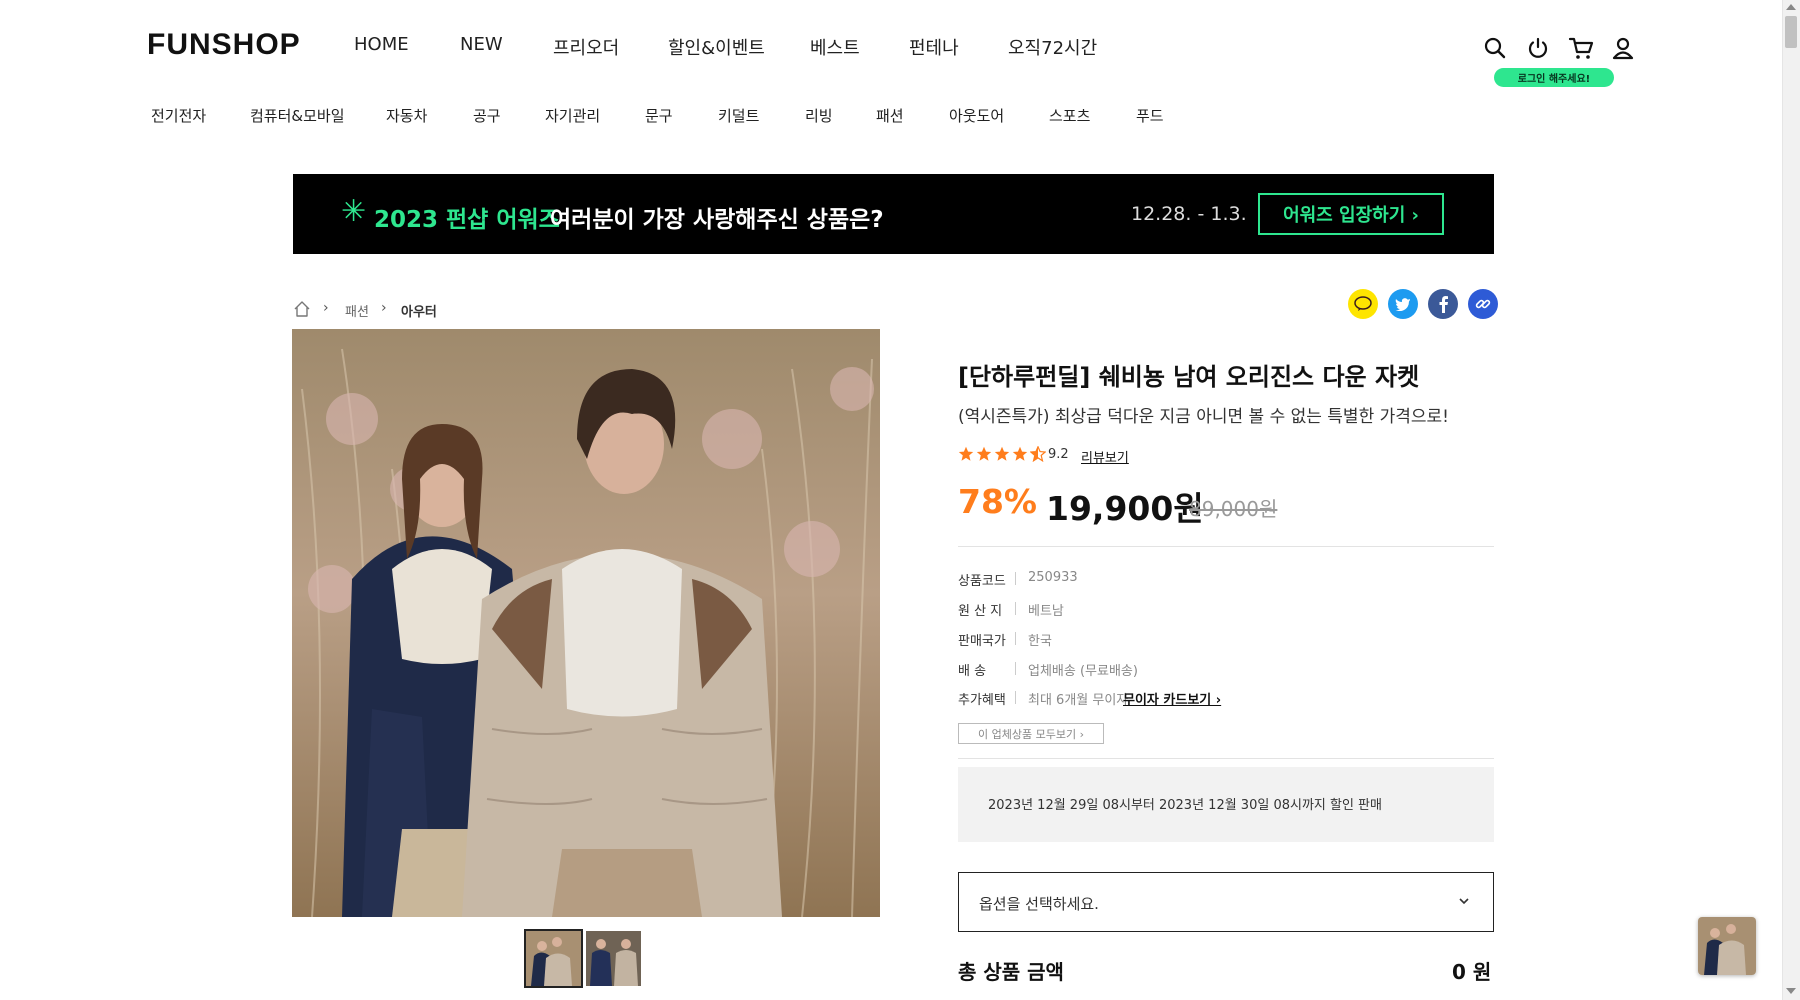  What do you see at coordinates (1554, 77) in the screenshot?
I see `login-tooltip: 로그인 해주세요!` at bounding box center [1554, 77].